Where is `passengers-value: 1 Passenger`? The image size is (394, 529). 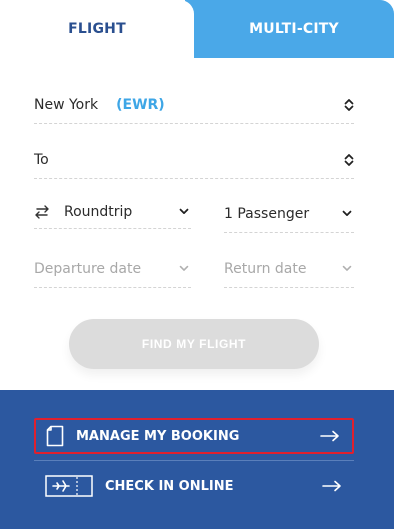 passengers-value: 1 Passenger is located at coordinates (267, 213).